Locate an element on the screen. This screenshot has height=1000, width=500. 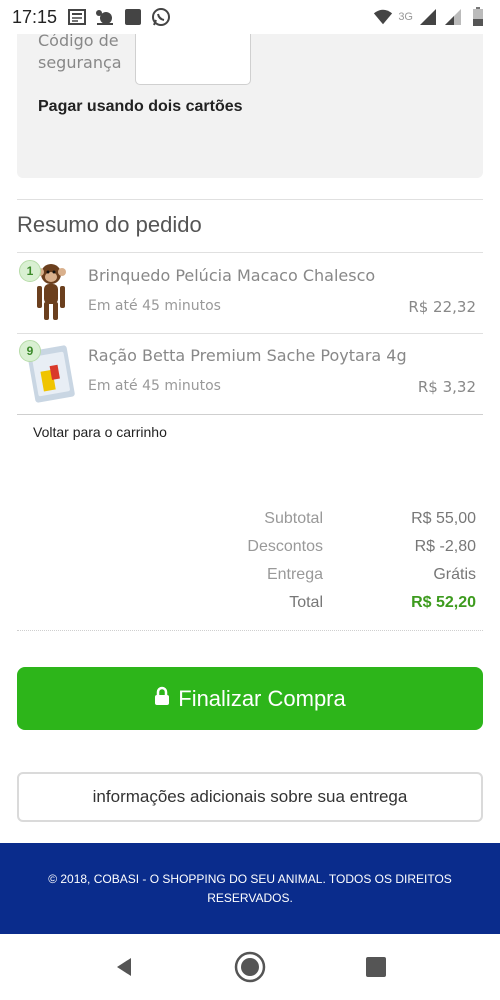
subtotal-value: R$ 55,00 is located at coordinates (443, 518).